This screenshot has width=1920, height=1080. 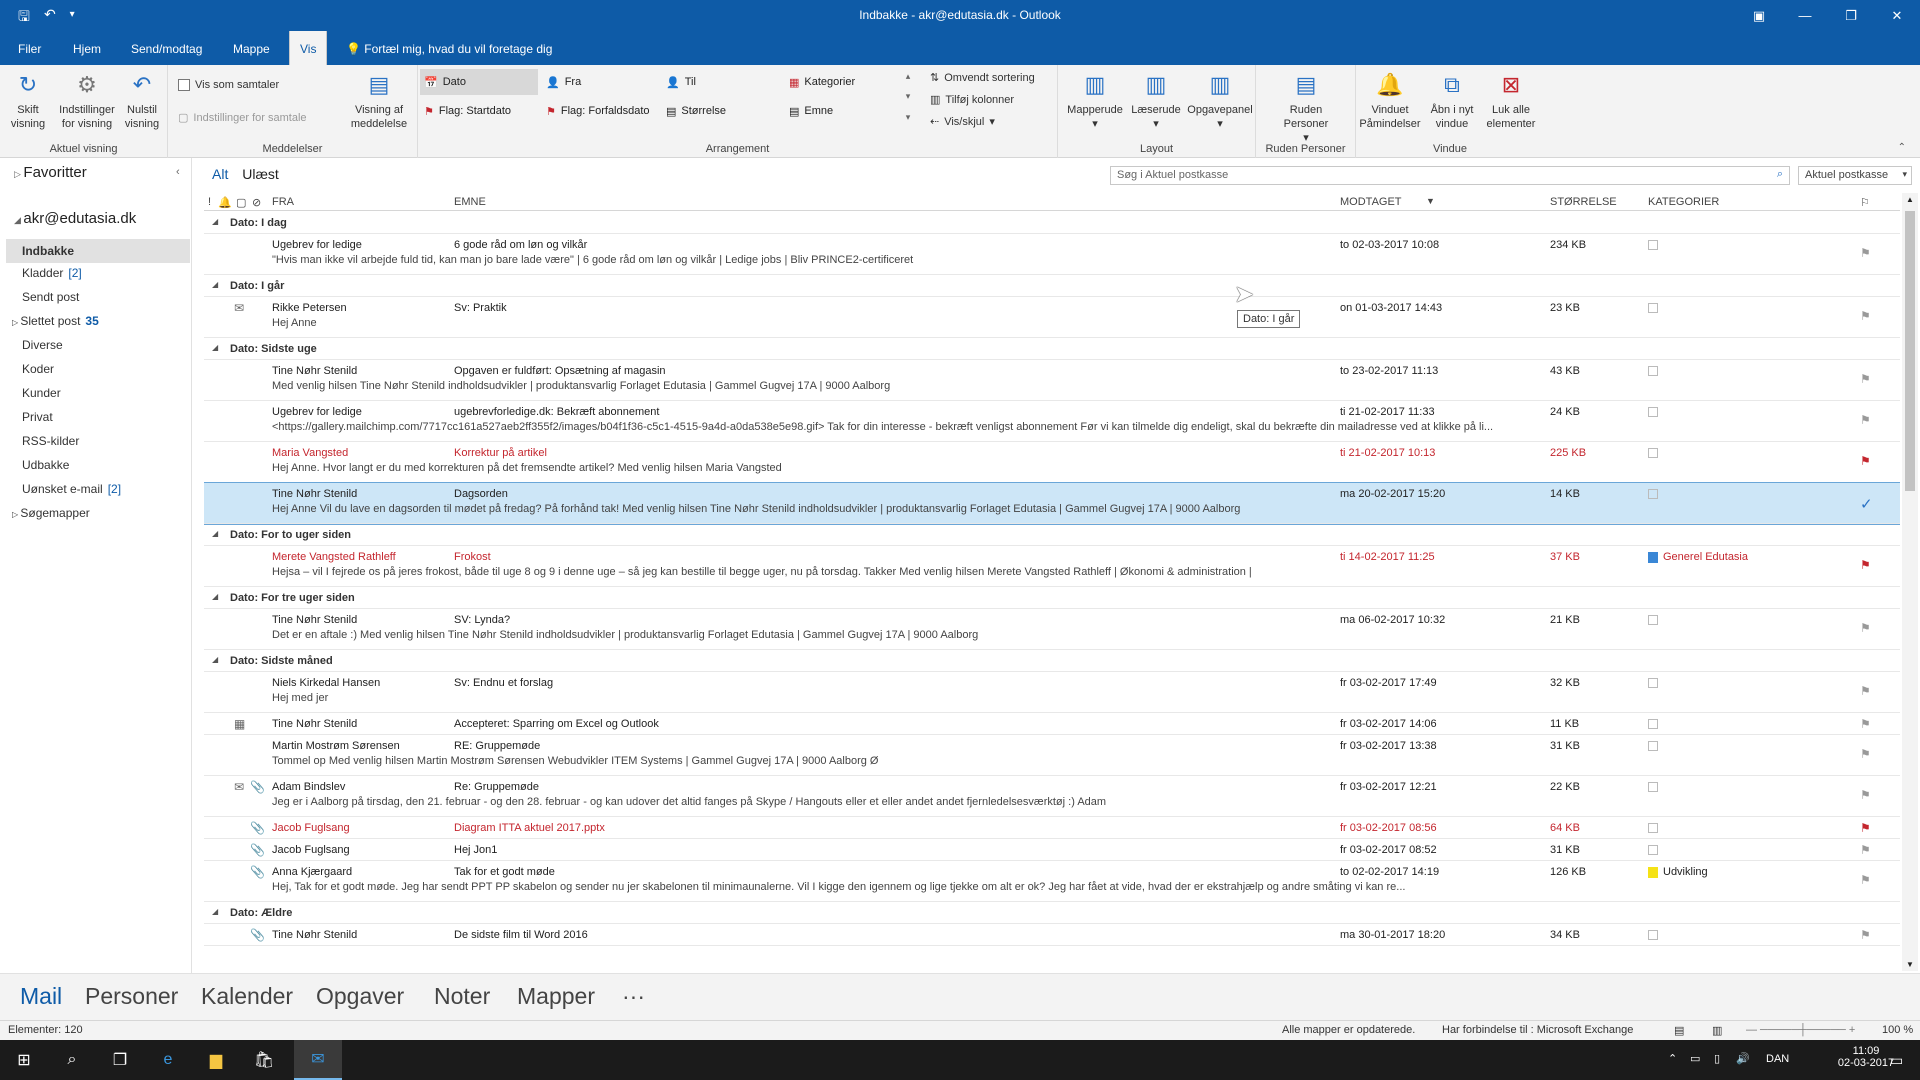 I want to click on view-settings-button: ⚙ Indstillinger for visning, so click(x=87, y=100).